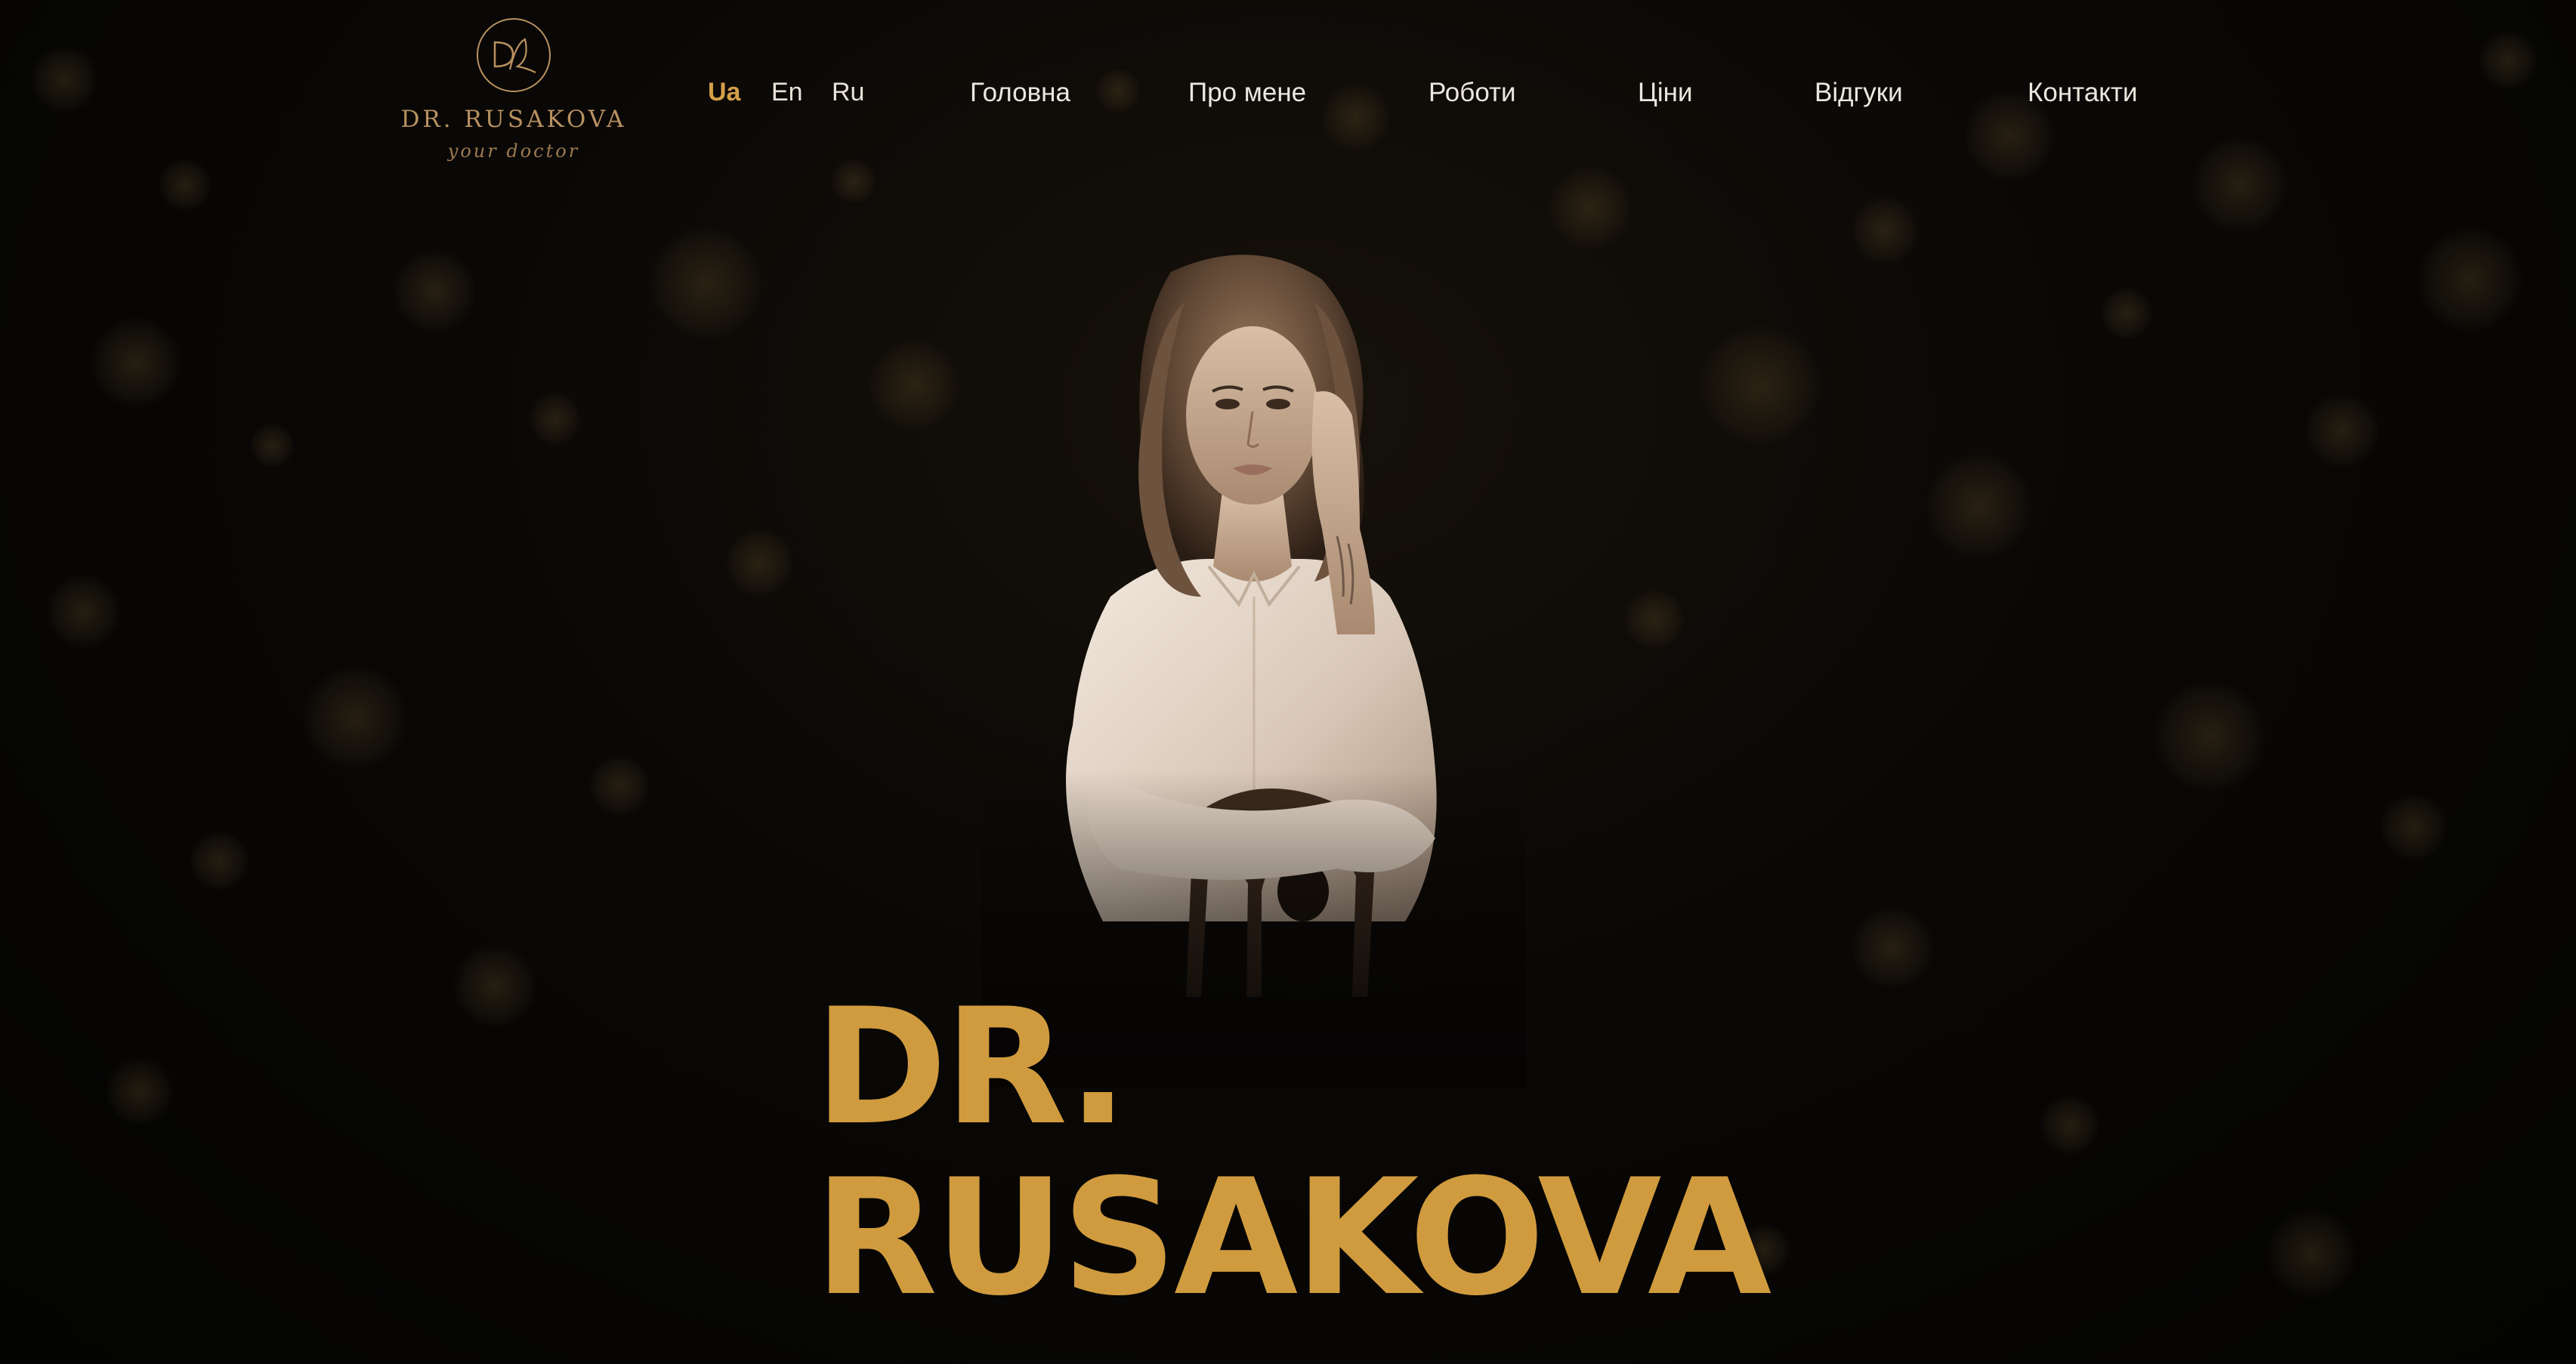 The width and height of the screenshot is (2576, 1364). Describe the element at coordinates (1472, 93) in the screenshot. I see `nav-works: Роботи` at that location.